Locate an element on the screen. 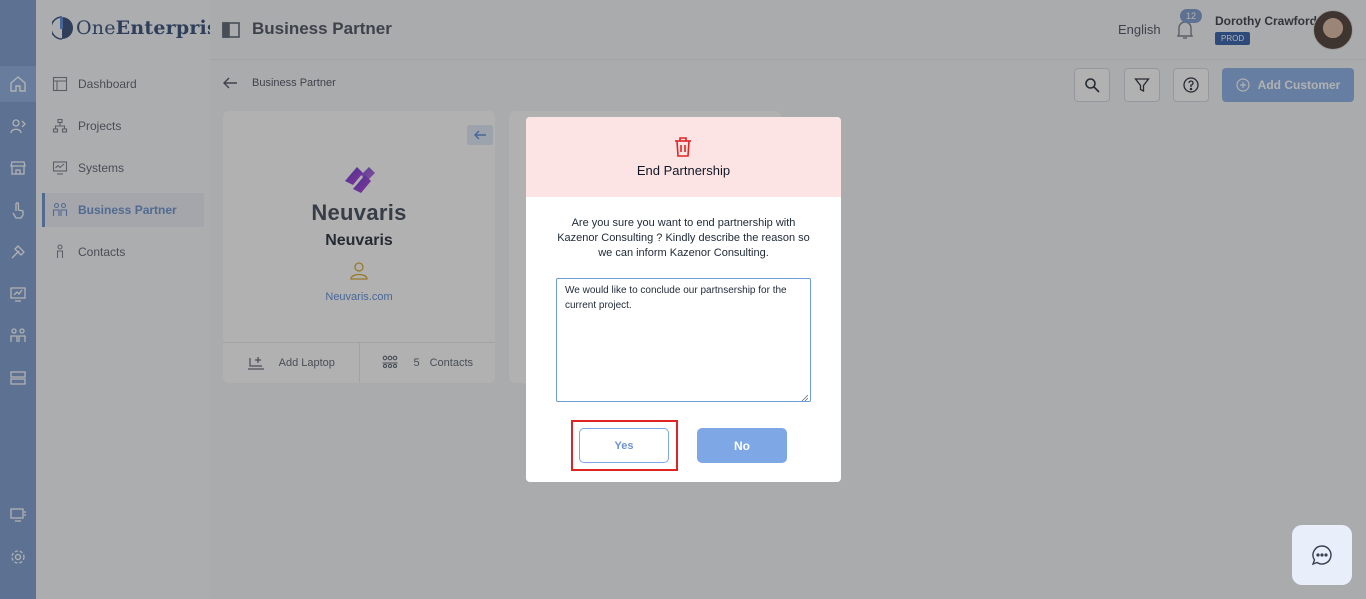 The image size is (1366, 599). resize-grip-icon is located at coordinates (804, 397).